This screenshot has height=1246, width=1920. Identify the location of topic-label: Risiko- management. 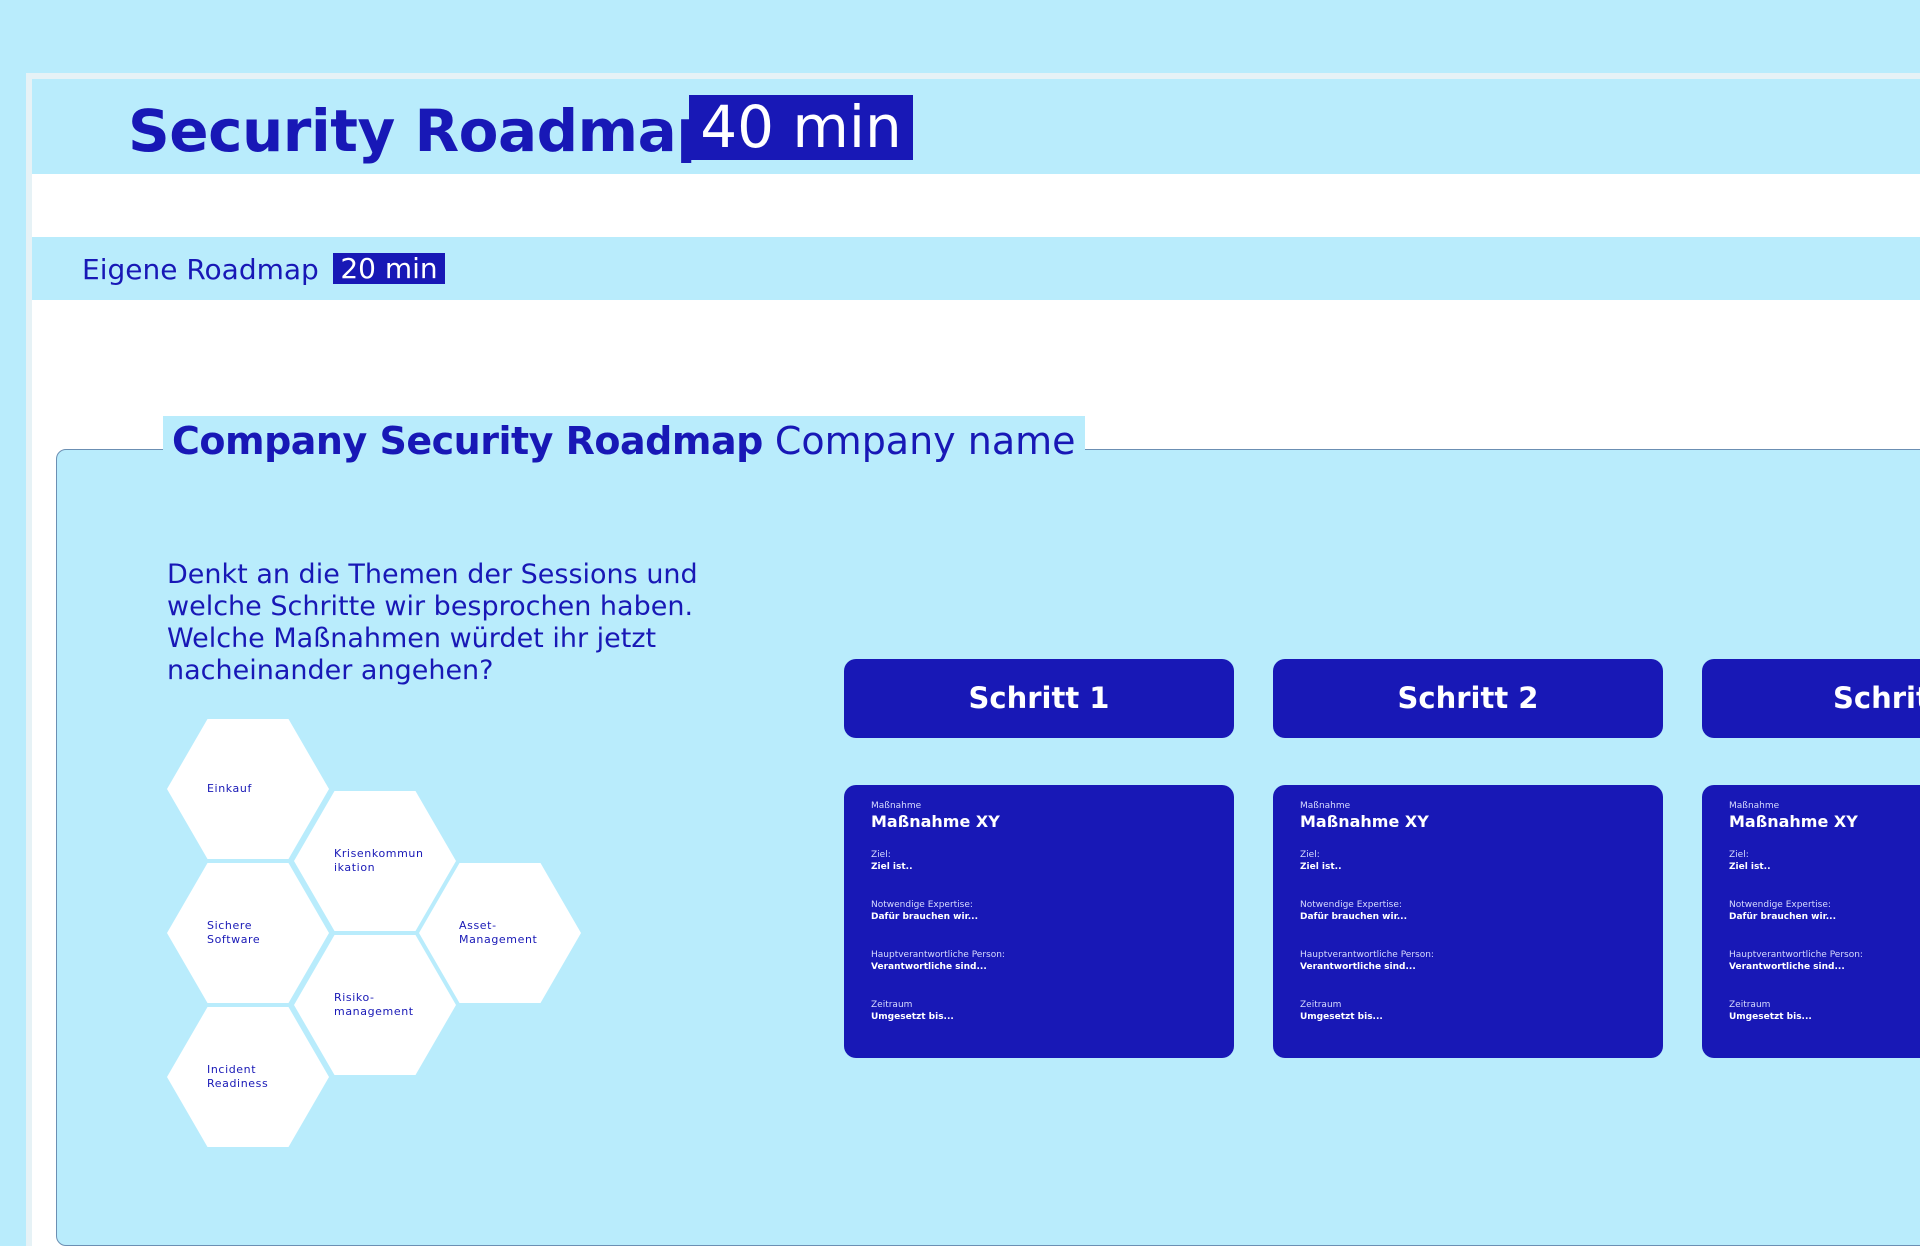
(374, 1004).